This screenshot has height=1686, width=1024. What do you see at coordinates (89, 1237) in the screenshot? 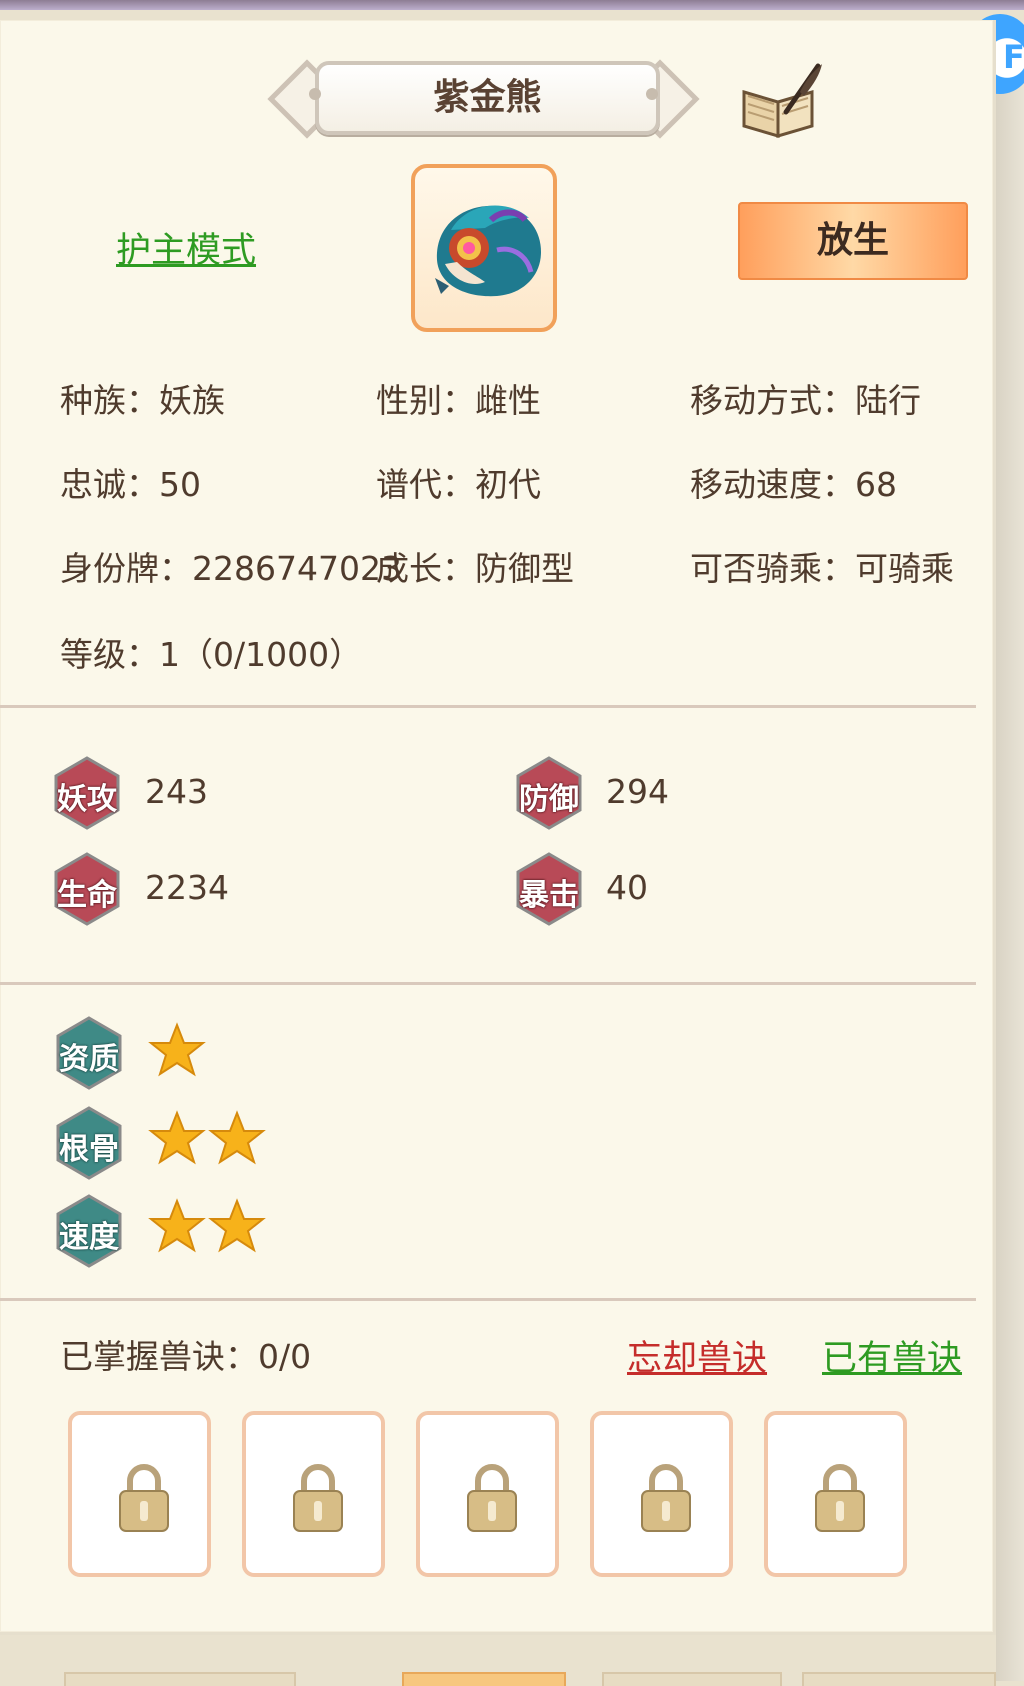
I see `quality-label-speed: 速度` at bounding box center [89, 1237].